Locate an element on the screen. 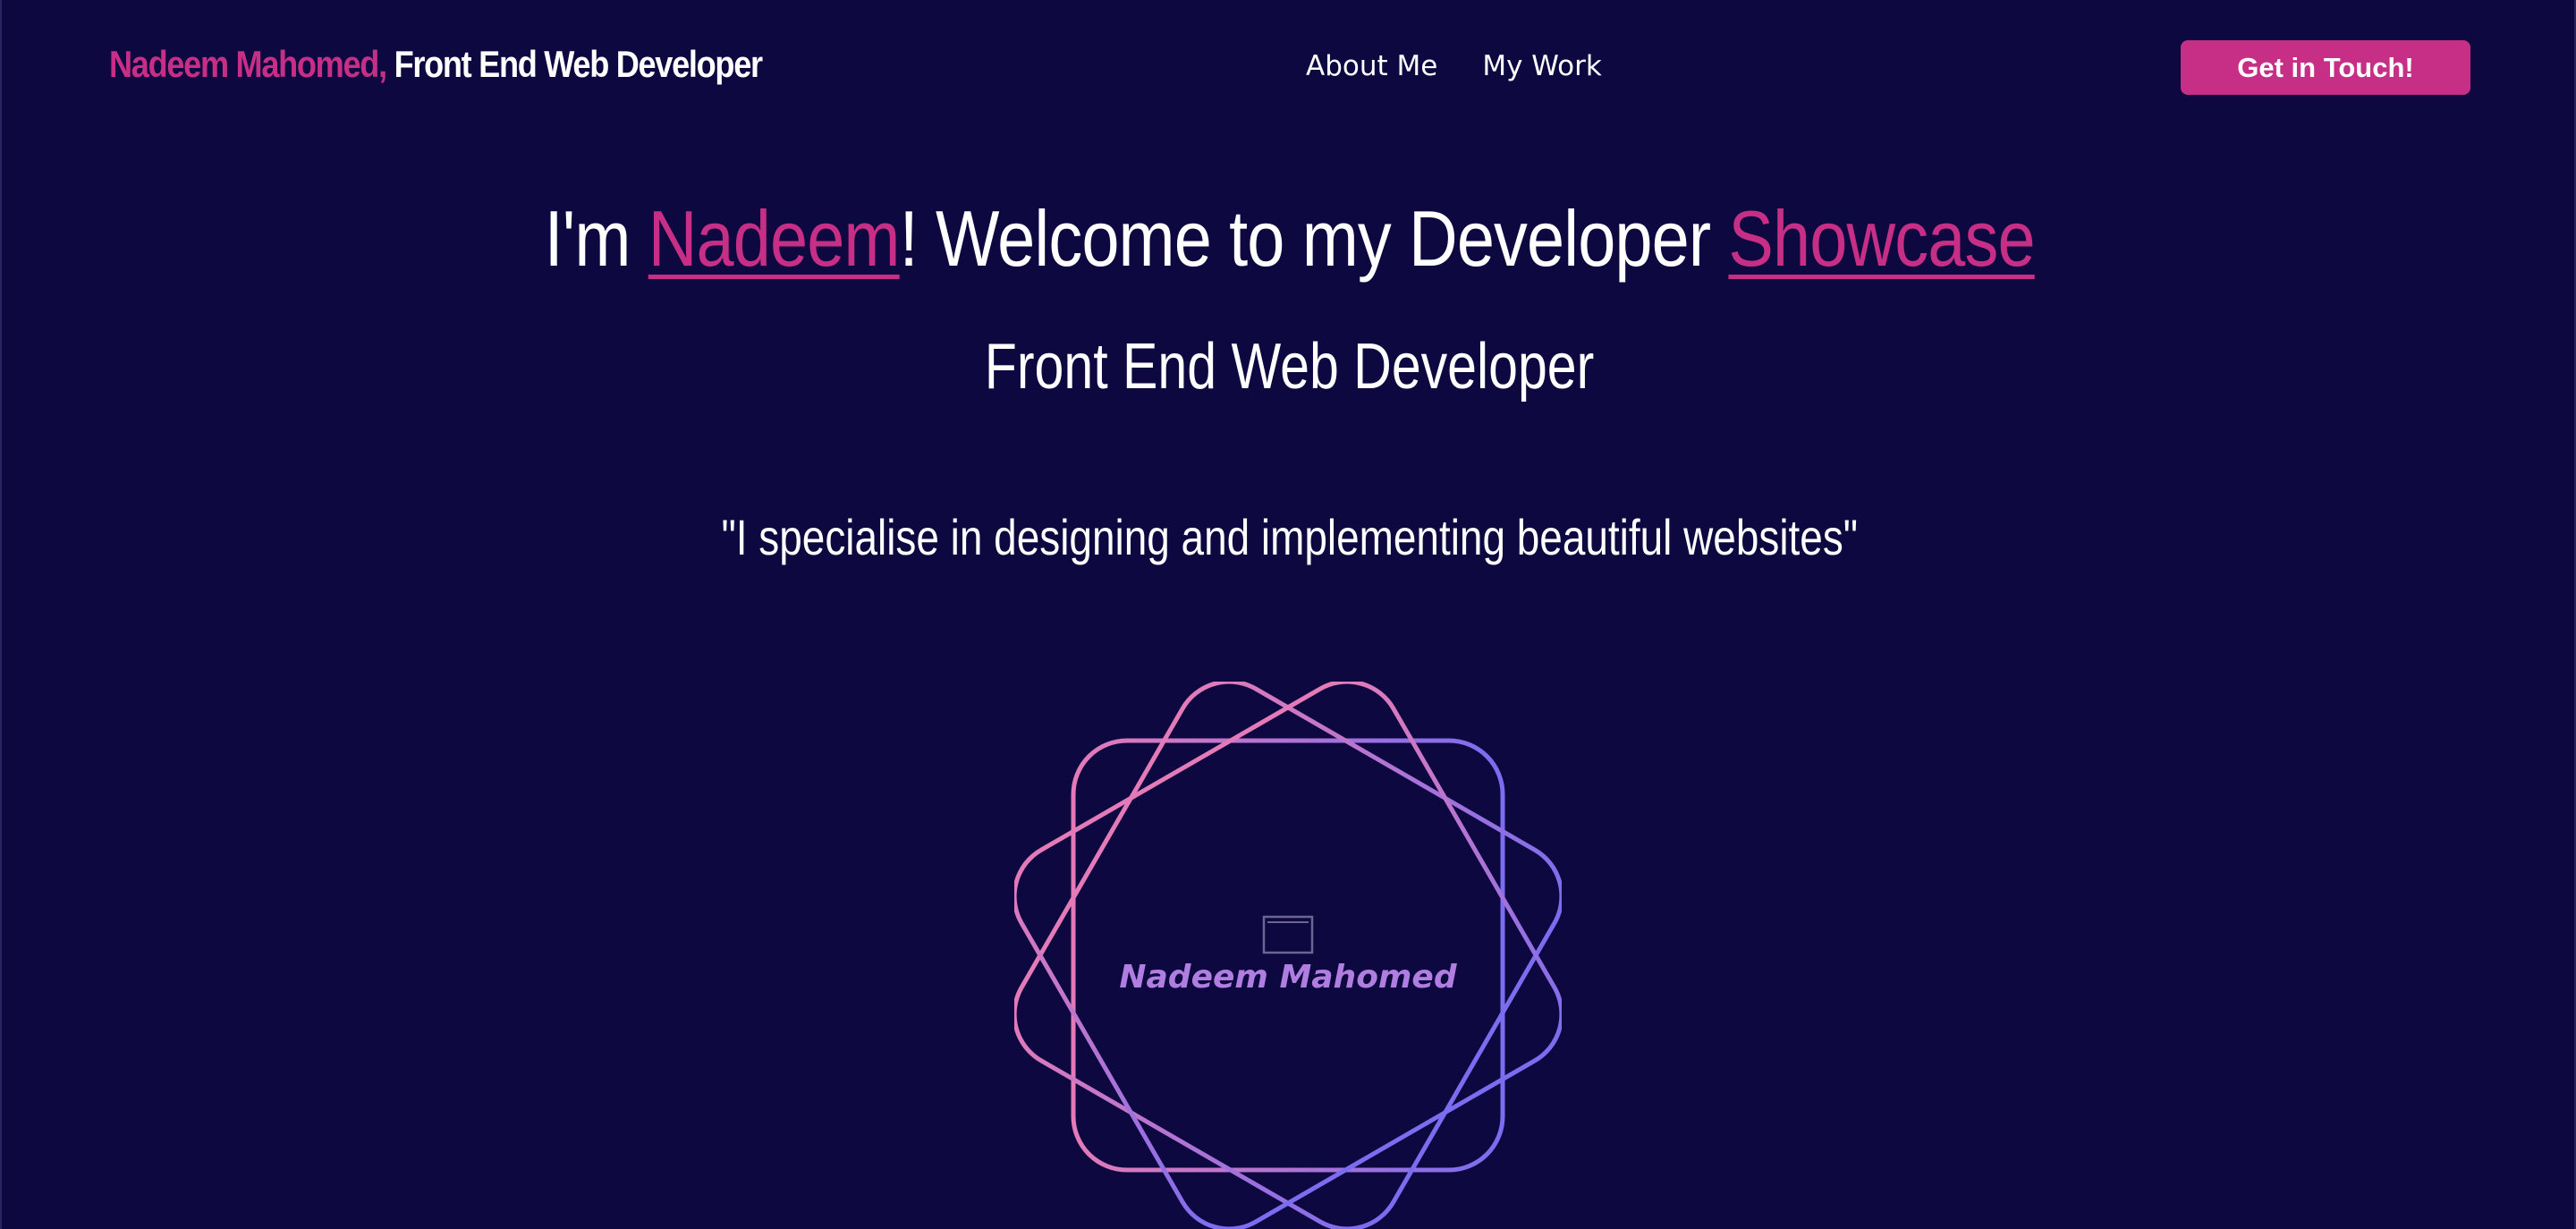 The height and width of the screenshot is (1229, 2576). logo-text: Nadeem Mahomed is located at coordinates (1288, 977).